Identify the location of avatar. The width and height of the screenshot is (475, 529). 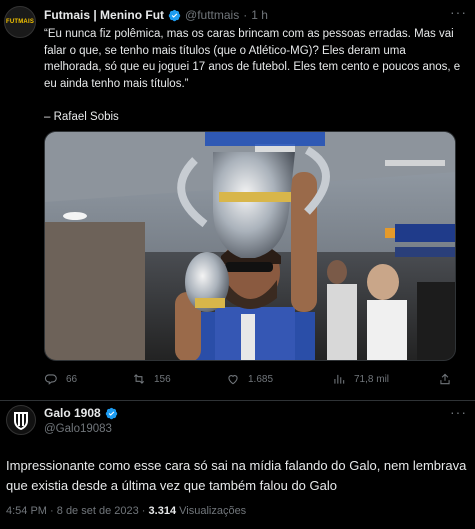
(21, 420).